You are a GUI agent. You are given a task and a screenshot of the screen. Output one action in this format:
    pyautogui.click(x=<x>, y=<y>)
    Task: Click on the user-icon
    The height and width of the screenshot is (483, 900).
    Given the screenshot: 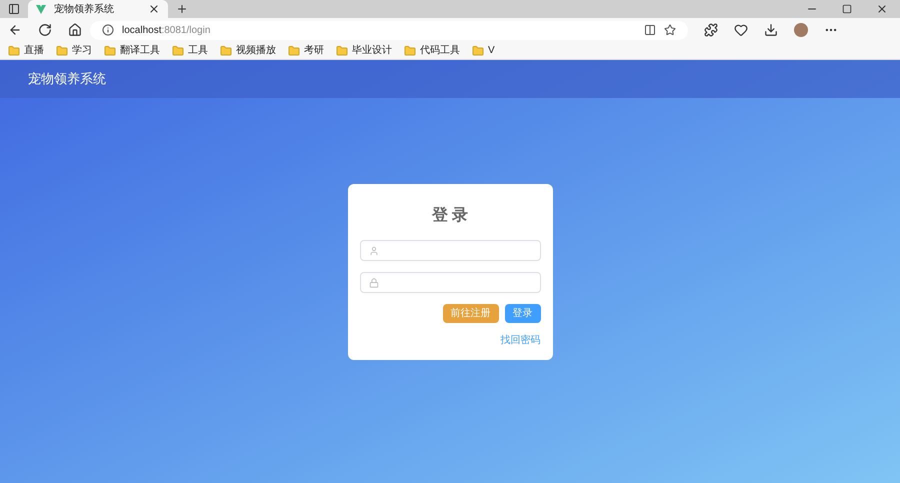 What is the action you would take?
    pyautogui.click(x=373, y=251)
    